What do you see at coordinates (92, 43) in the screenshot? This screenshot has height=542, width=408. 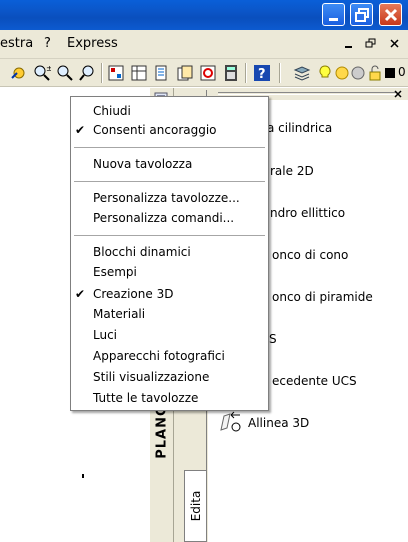 I see `menu-express: Express` at bounding box center [92, 43].